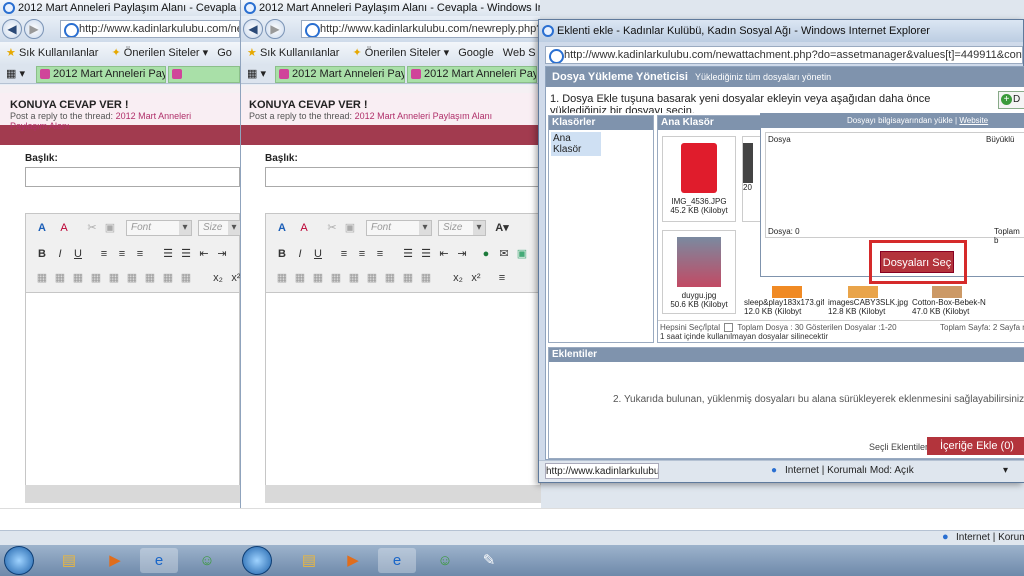 This screenshot has width=1024, height=576. What do you see at coordinates (917, 262) in the screenshot?
I see `choose-files-button: Dosyaları Seç` at bounding box center [917, 262].